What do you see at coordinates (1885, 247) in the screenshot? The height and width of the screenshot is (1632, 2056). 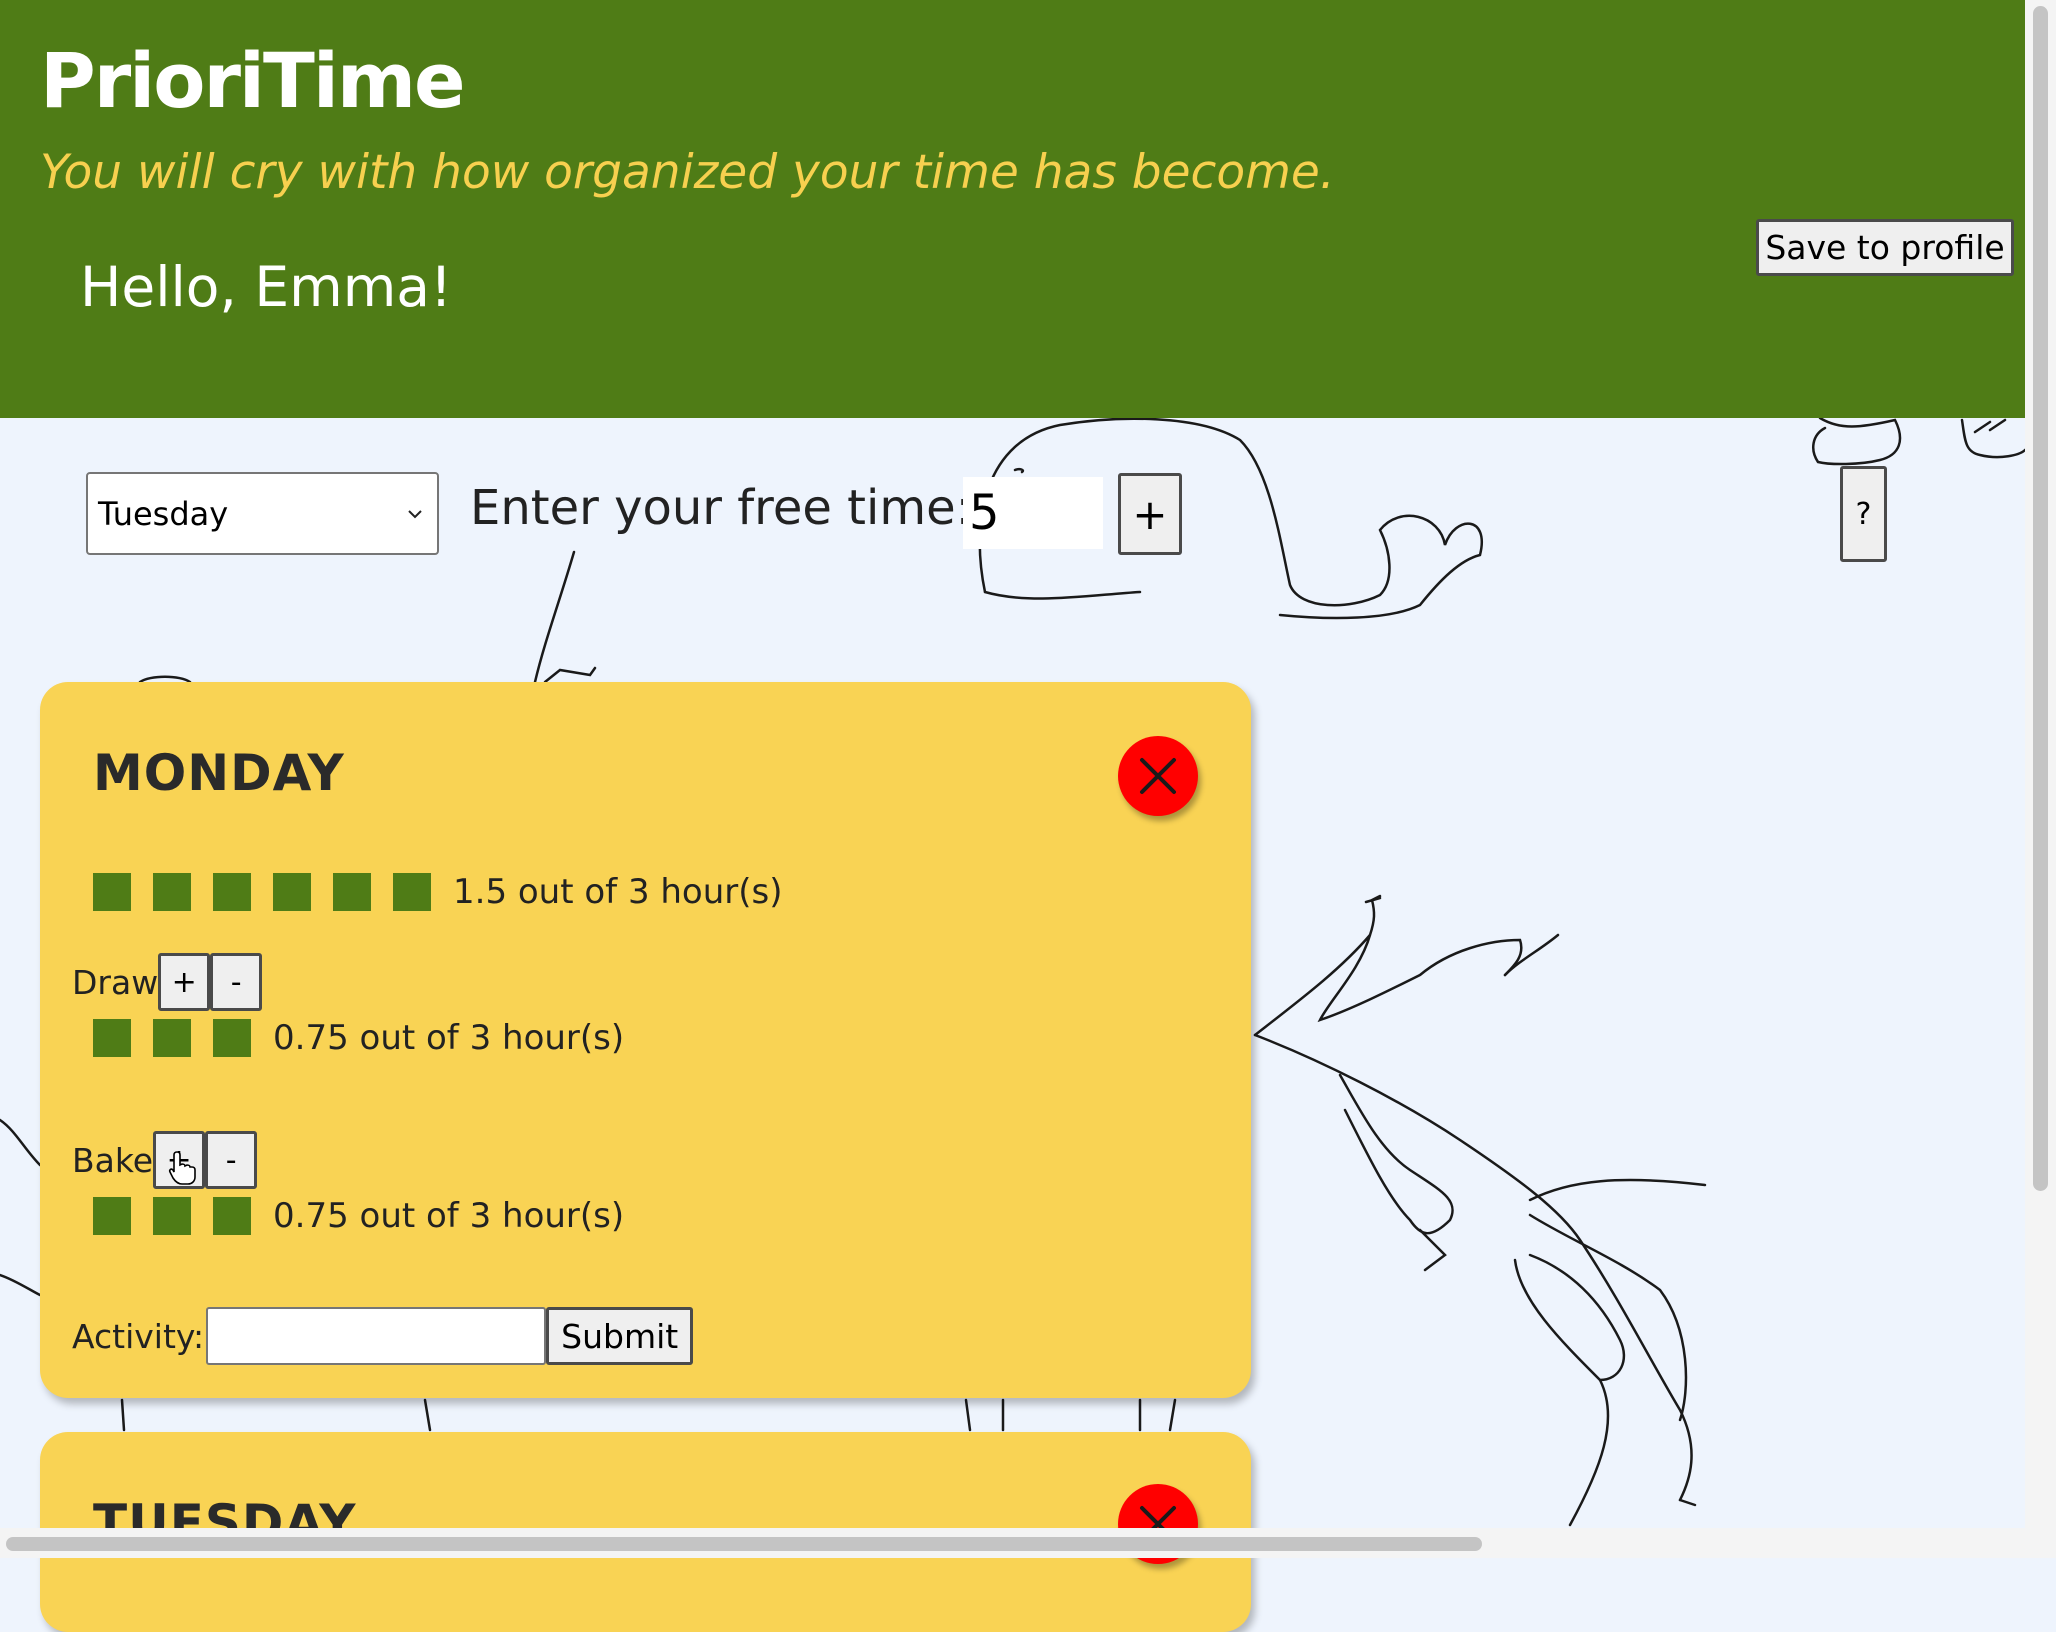 I see `save-to-profile-button: Save to profile` at bounding box center [1885, 247].